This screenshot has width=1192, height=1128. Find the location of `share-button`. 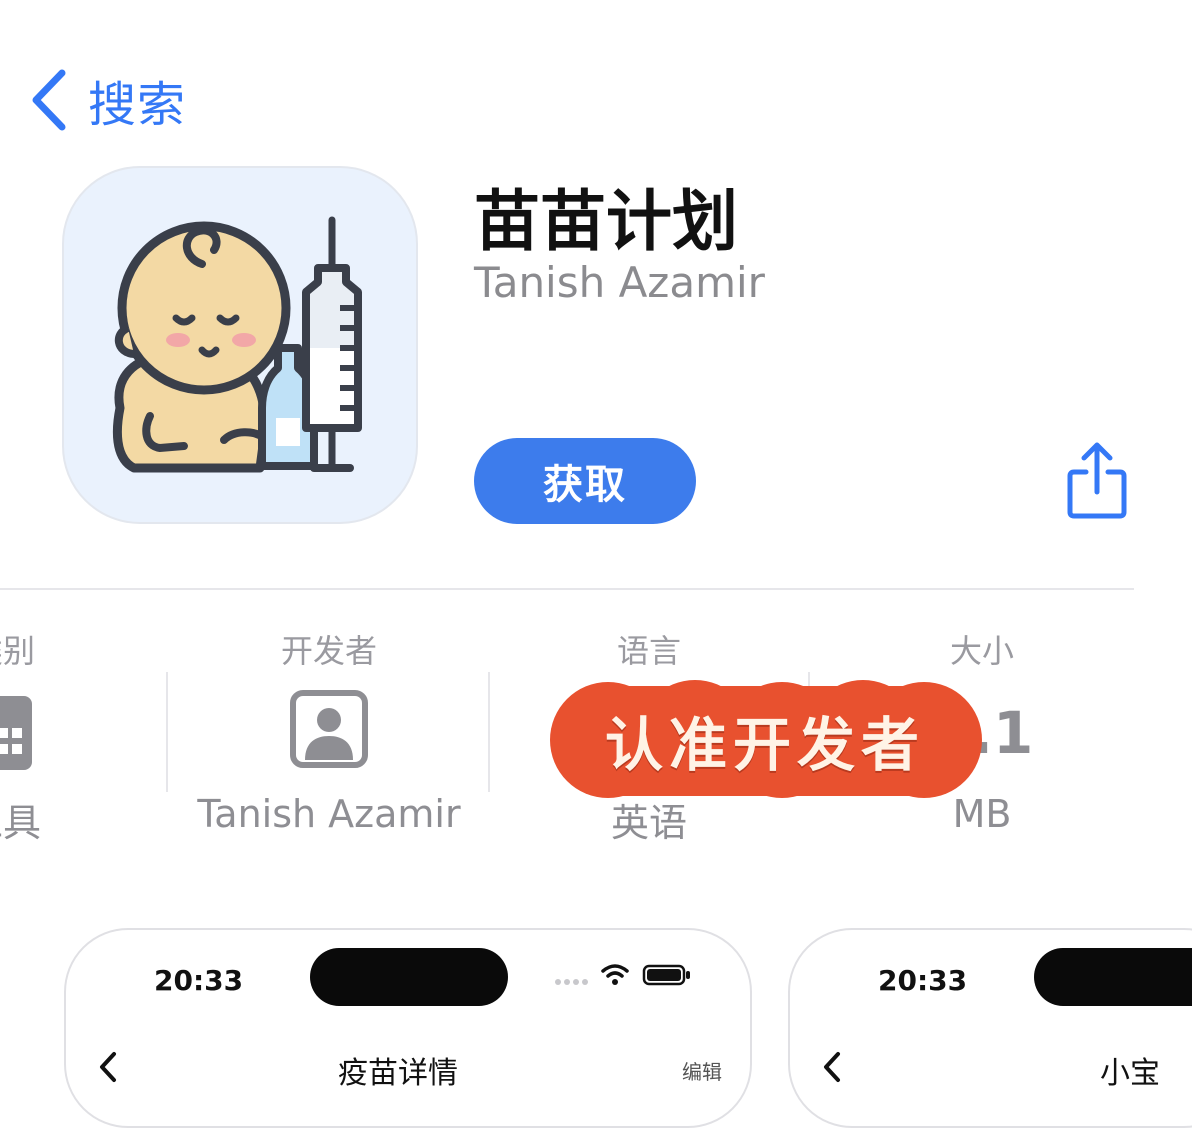

share-button is located at coordinates (1097, 481).